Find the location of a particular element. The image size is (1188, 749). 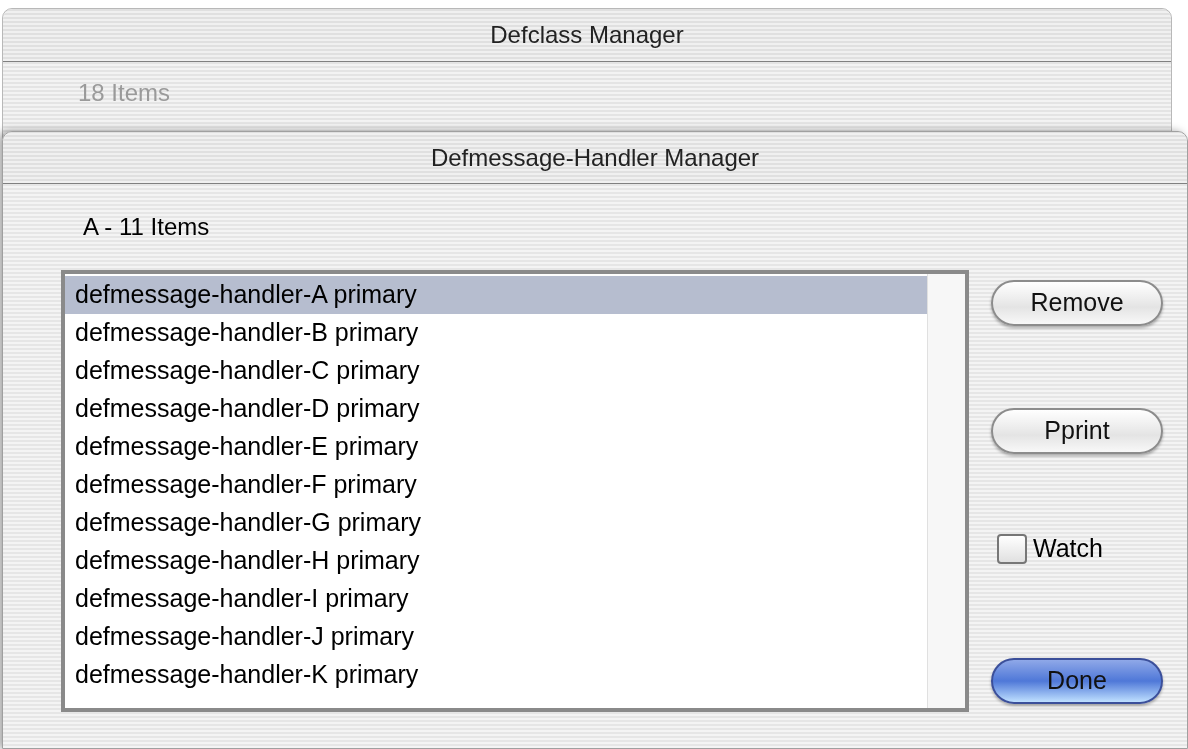

push-button: Pprint is located at coordinates (1077, 431).